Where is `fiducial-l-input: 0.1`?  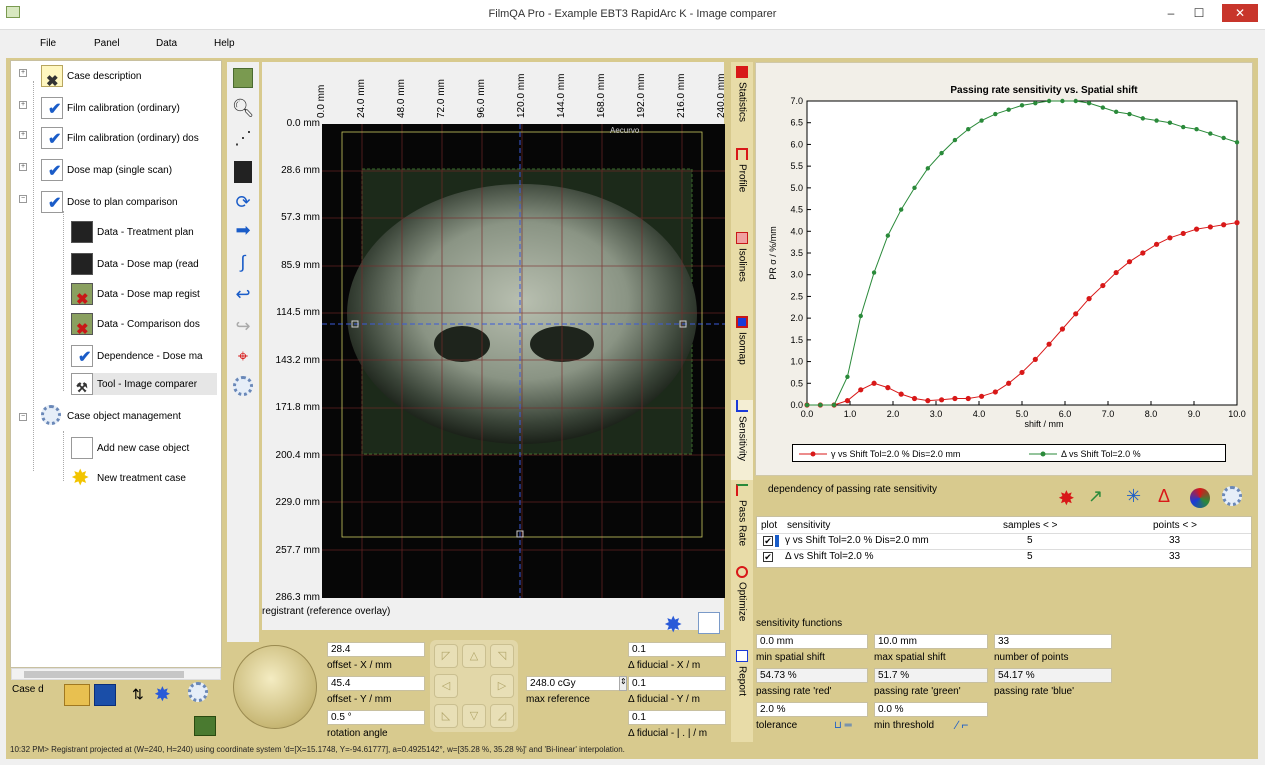 fiducial-l-input: 0.1 is located at coordinates (677, 717).